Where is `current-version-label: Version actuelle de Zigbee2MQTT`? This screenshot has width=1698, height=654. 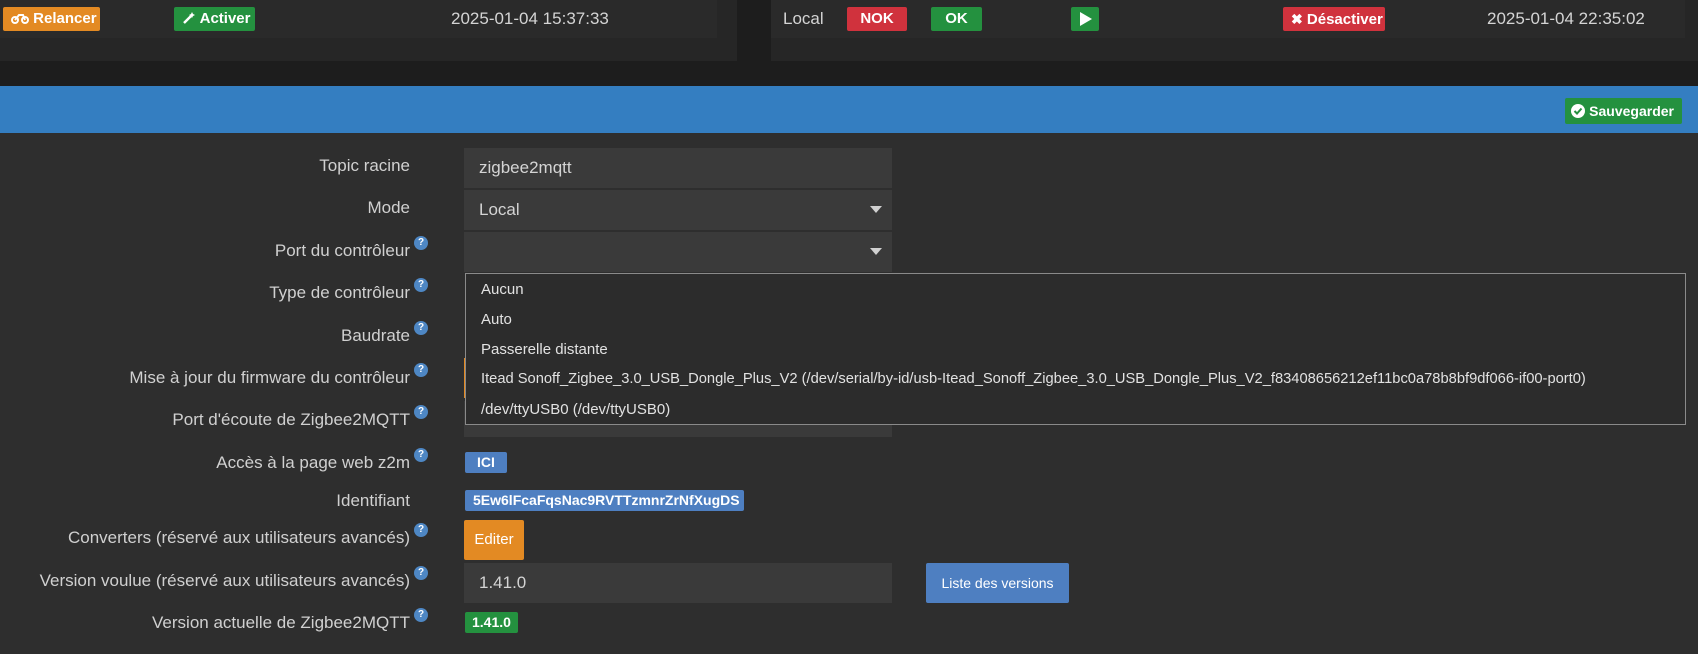
current-version-label: Version actuelle de Zigbee2MQTT is located at coordinates (281, 622).